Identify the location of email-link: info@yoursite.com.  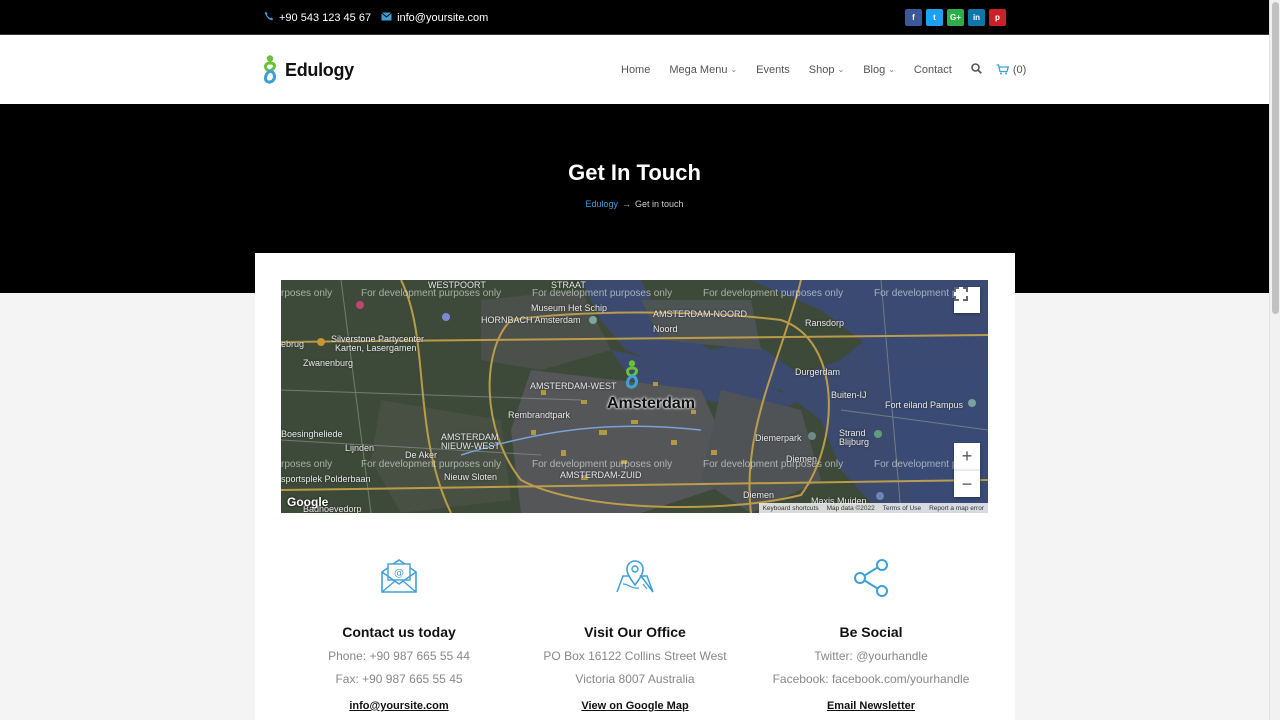
(398, 706).